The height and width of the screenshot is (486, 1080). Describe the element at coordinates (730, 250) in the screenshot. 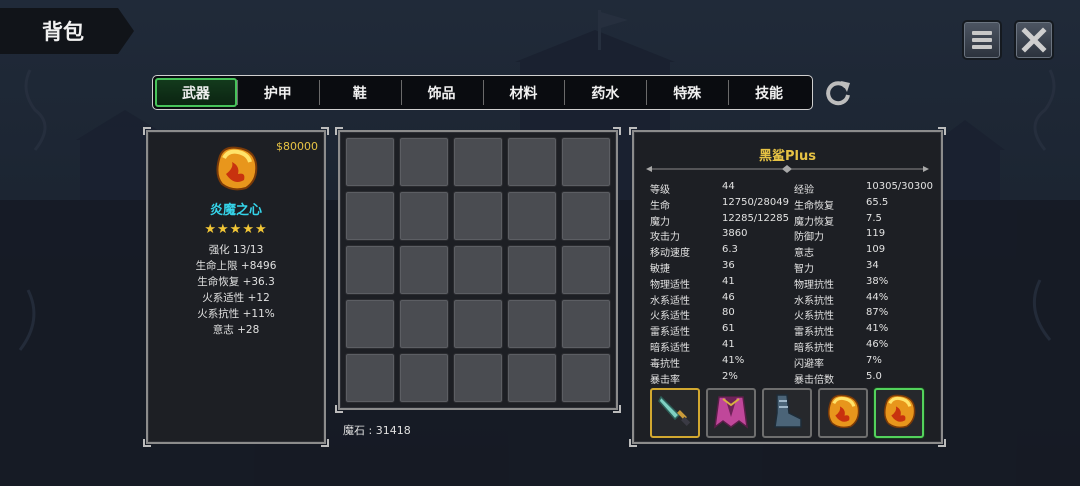

I see `stat-value: 6.3` at that location.